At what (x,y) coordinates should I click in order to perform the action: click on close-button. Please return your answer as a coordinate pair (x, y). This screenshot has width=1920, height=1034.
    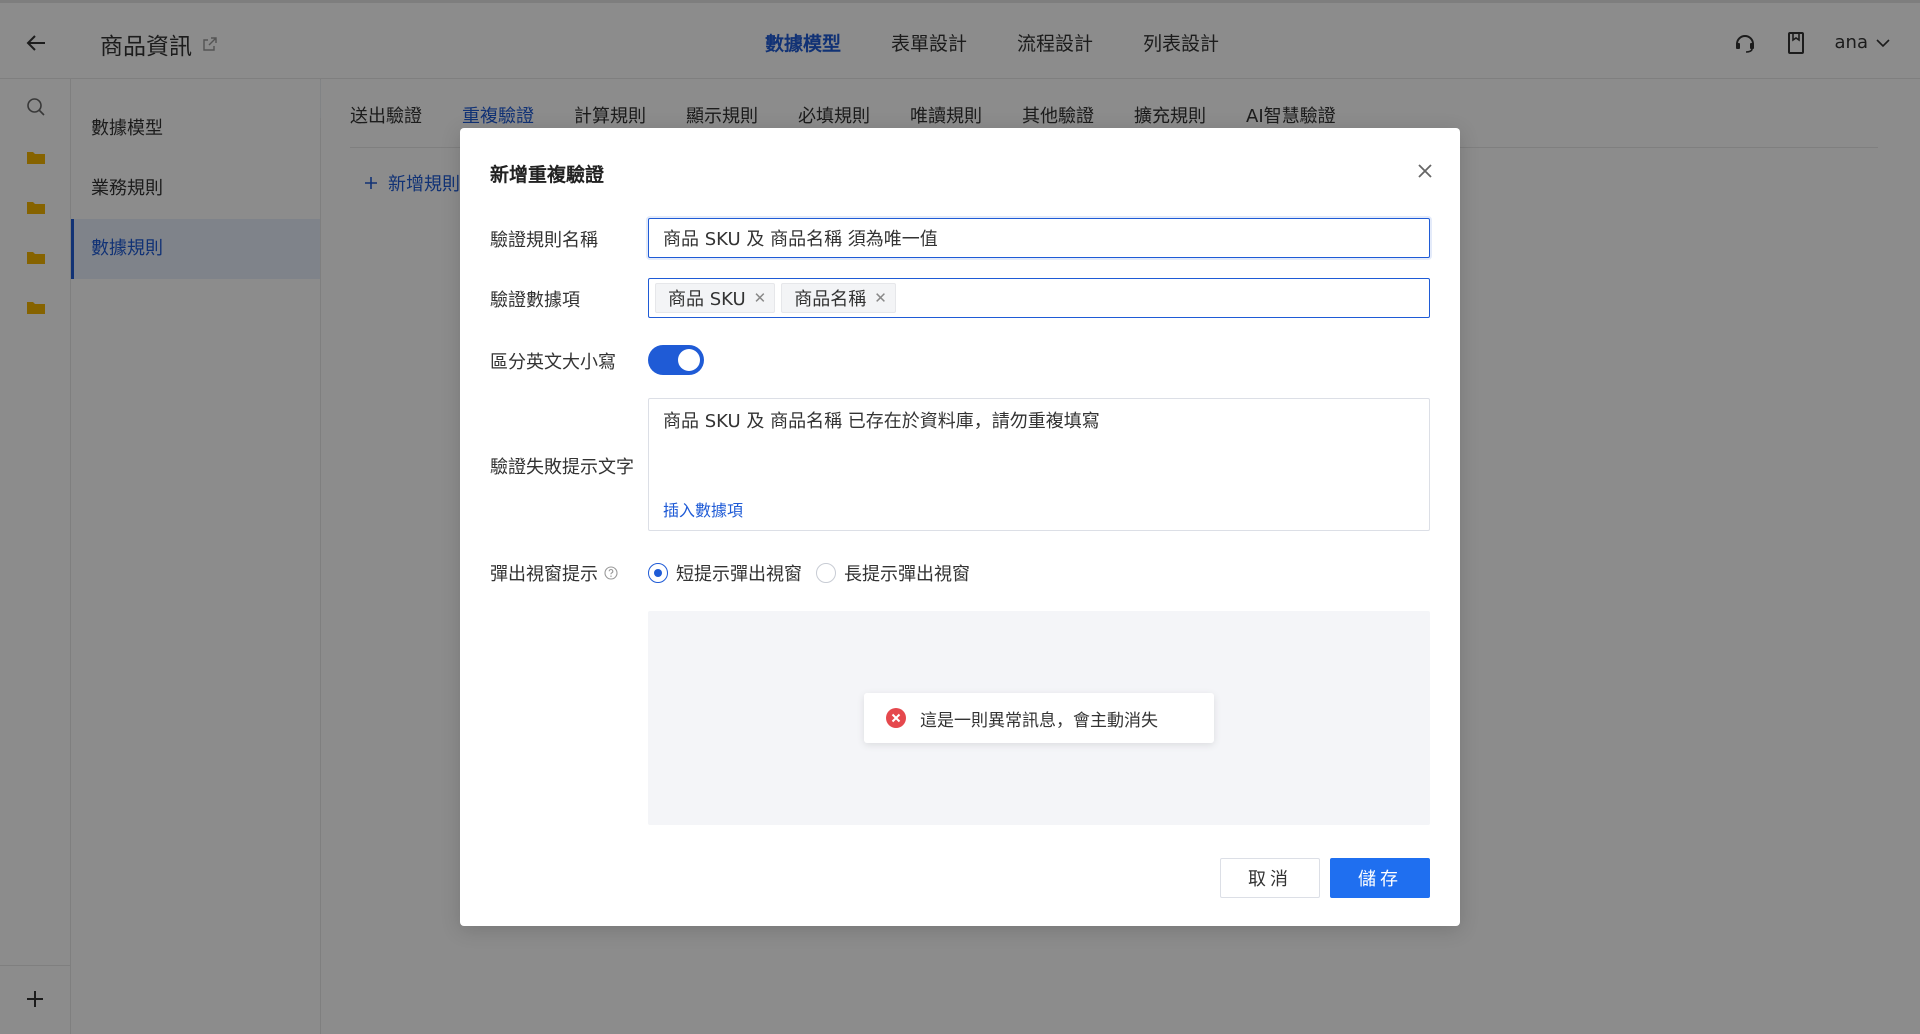
    Looking at the image, I should click on (1425, 171).